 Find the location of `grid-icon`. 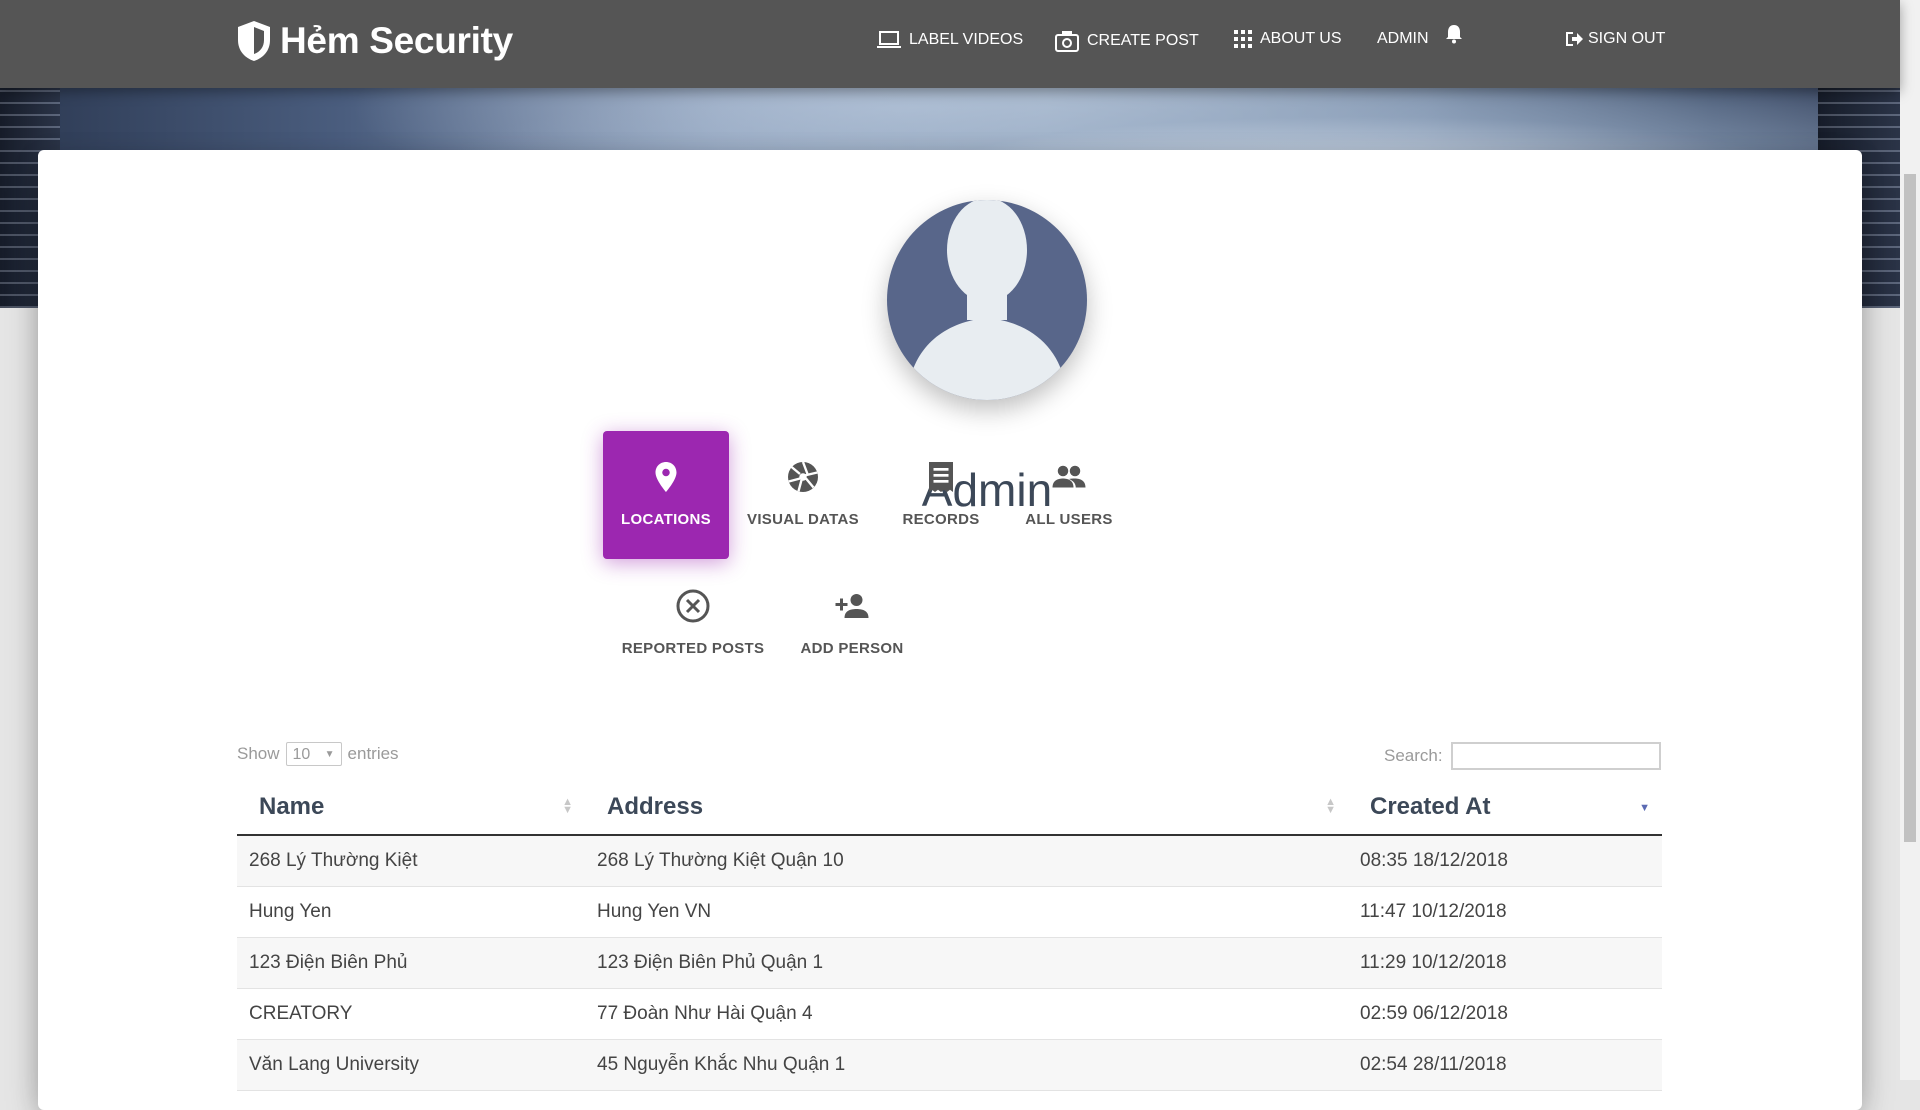

grid-icon is located at coordinates (1243, 39).